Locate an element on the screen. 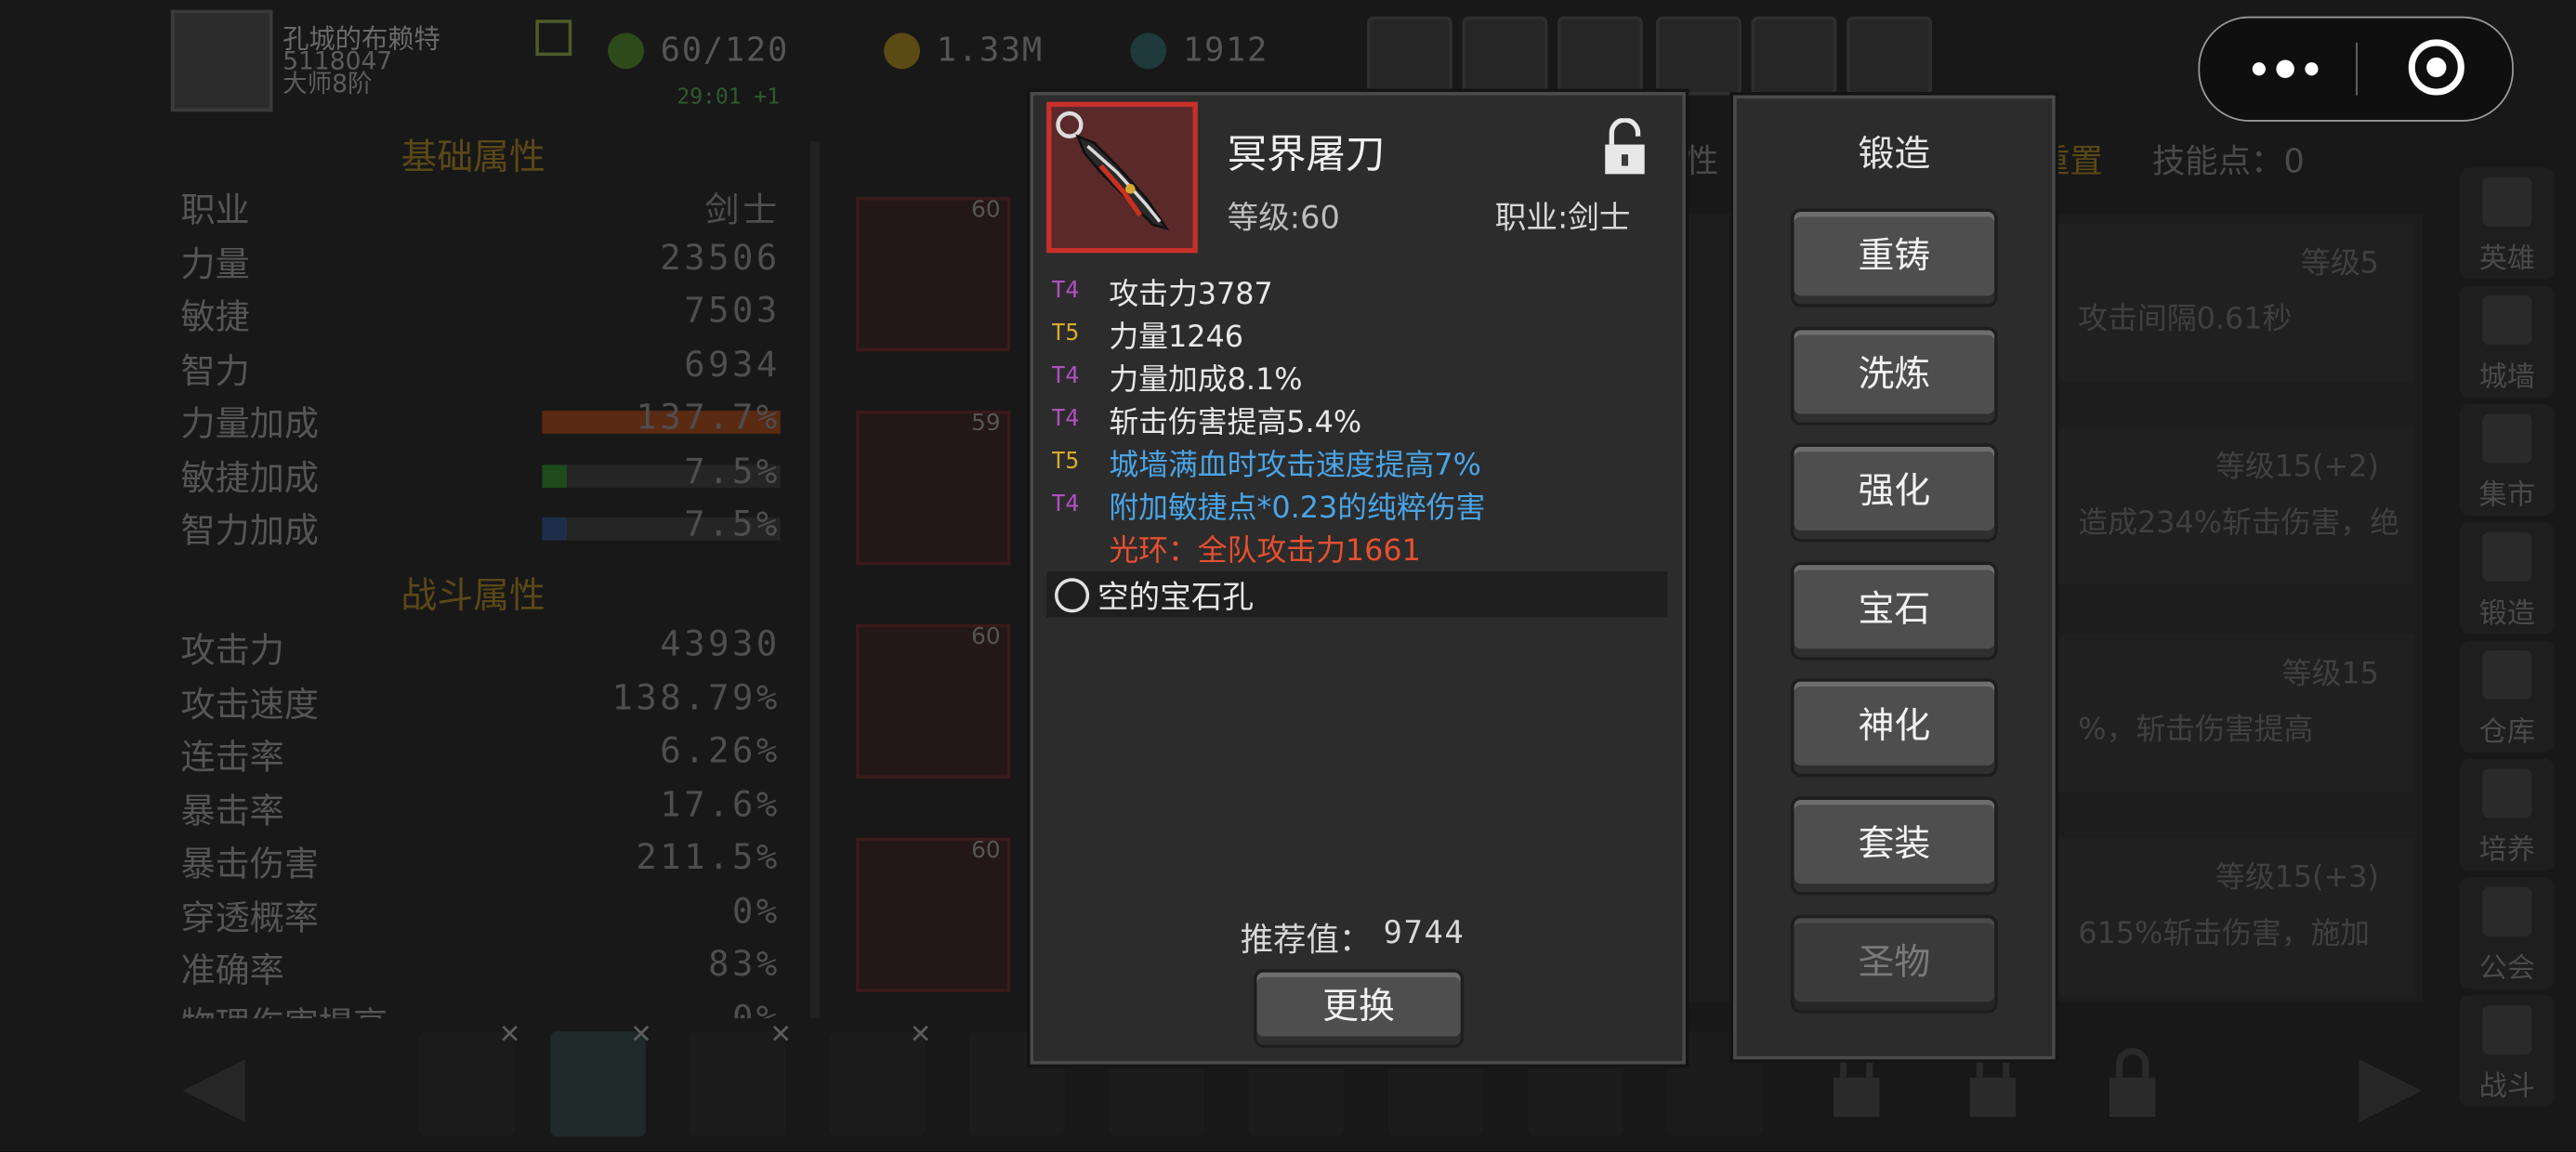  forge-button: 圣物 is located at coordinates (1894, 964).